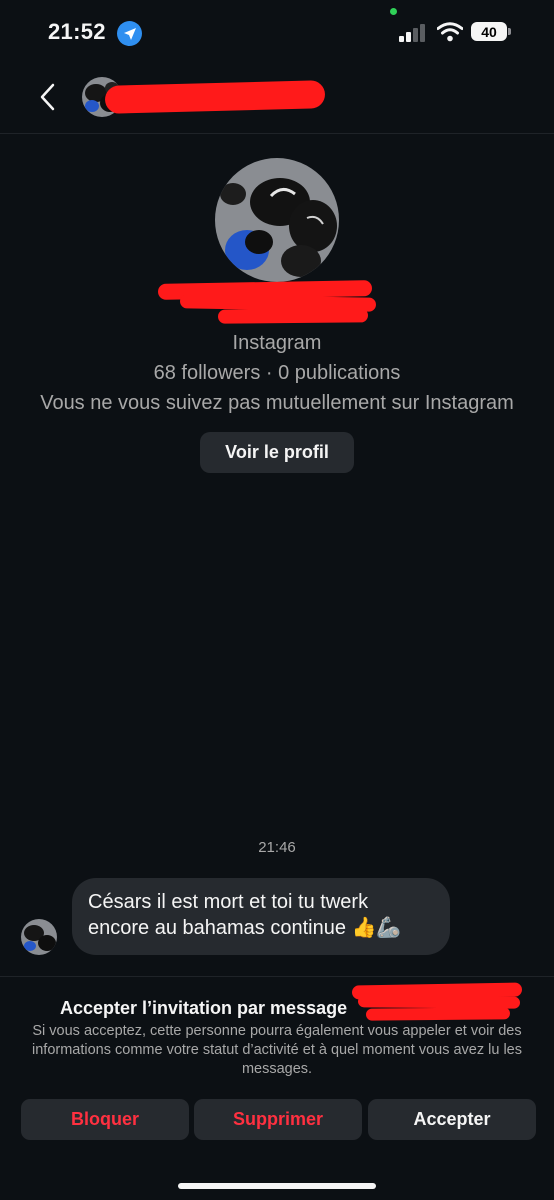 The image size is (554, 1200). I want to click on accept-button: Accepter, so click(452, 1119).